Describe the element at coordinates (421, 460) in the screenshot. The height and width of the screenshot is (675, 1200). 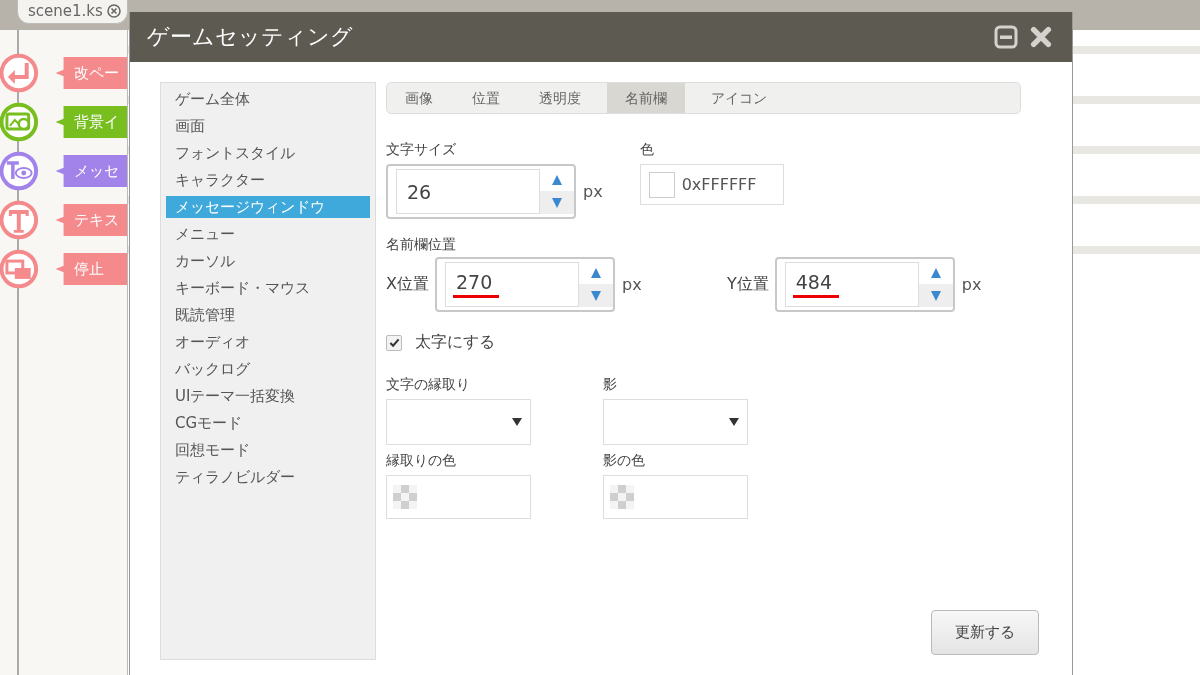
I see `field-label: 縁取りの色` at that location.